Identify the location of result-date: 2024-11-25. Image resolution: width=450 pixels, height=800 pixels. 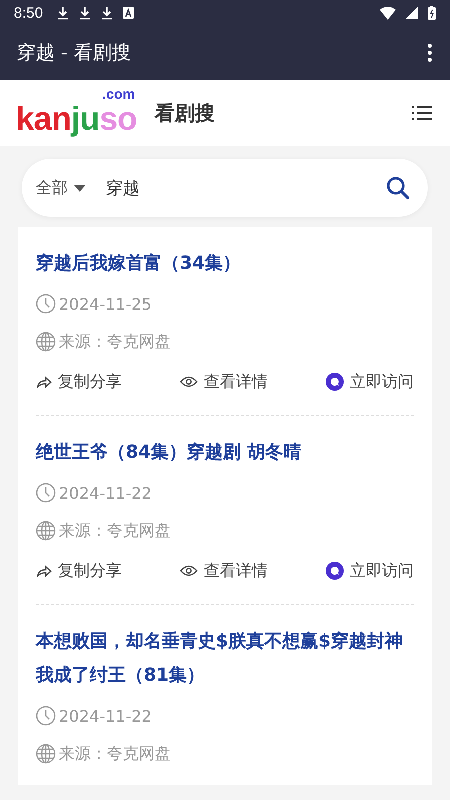
(105, 304).